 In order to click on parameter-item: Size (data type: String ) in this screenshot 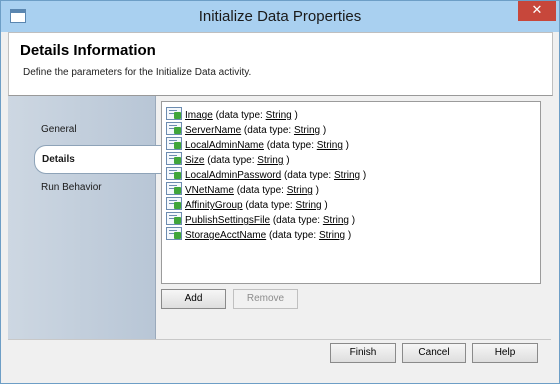, I will do `click(228, 159)`.